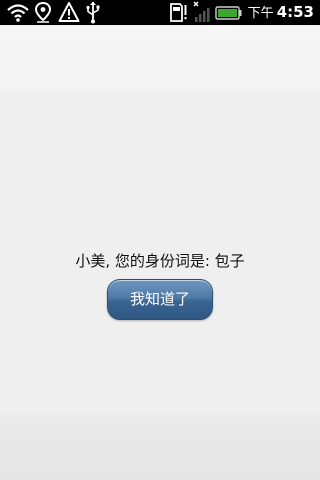  Describe the element at coordinates (228, 13) in the screenshot. I see `battery-icon` at that location.